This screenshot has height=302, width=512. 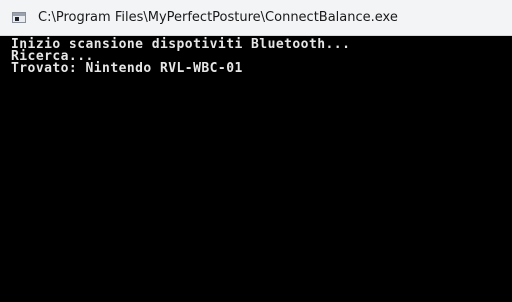 I want to click on console-app-icon, so click(x=19, y=17).